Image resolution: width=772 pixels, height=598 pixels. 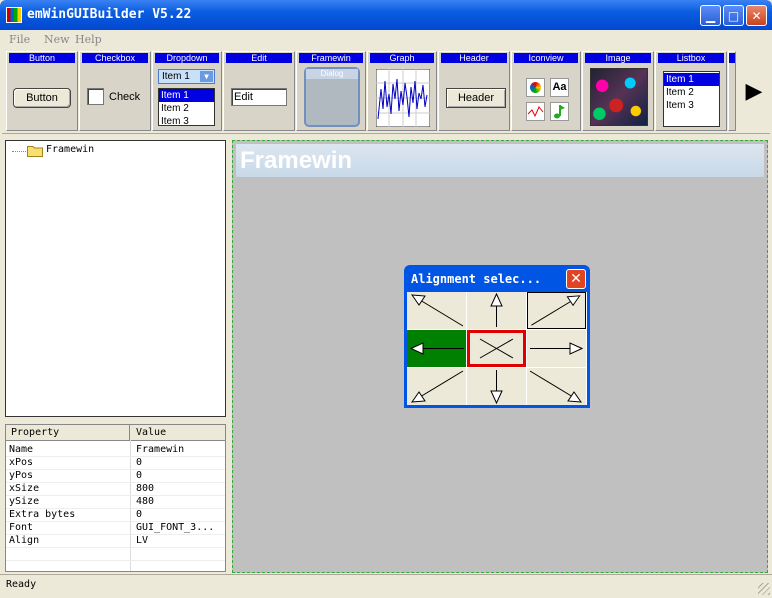 What do you see at coordinates (386, 39) in the screenshot?
I see `menu-bar: File New Help` at bounding box center [386, 39].